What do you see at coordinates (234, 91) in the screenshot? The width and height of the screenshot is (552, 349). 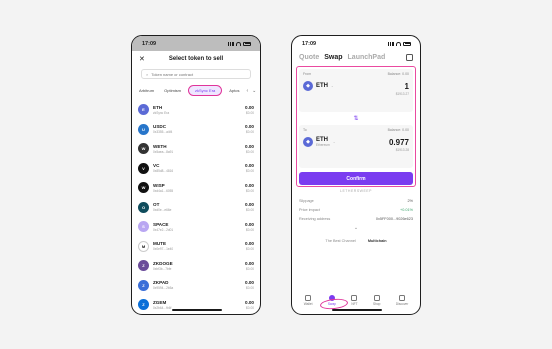 I see `chain-tab-aptos: Aptos` at bounding box center [234, 91].